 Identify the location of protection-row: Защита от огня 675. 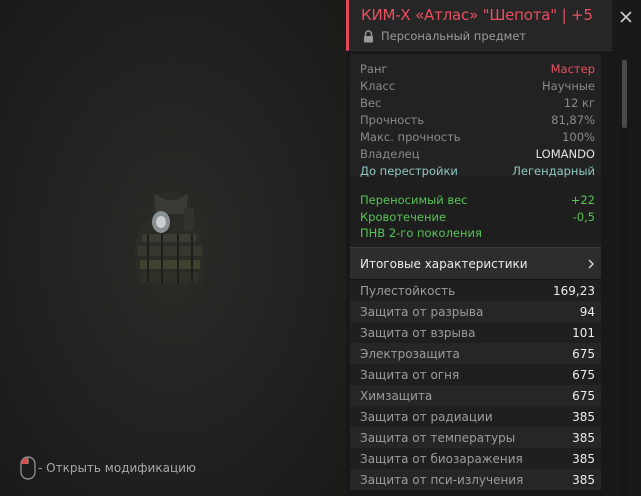
(475, 374).